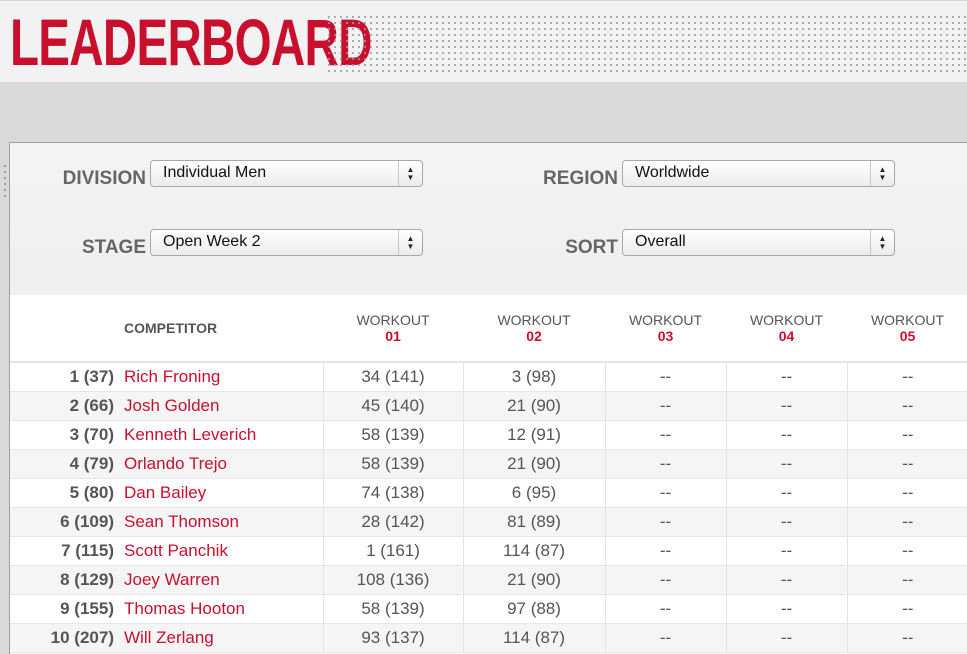 The width and height of the screenshot is (967, 654). What do you see at coordinates (533, 522) in the screenshot?
I see `workout-score-cell: 81 (89)` at bounding box center [533, 522].